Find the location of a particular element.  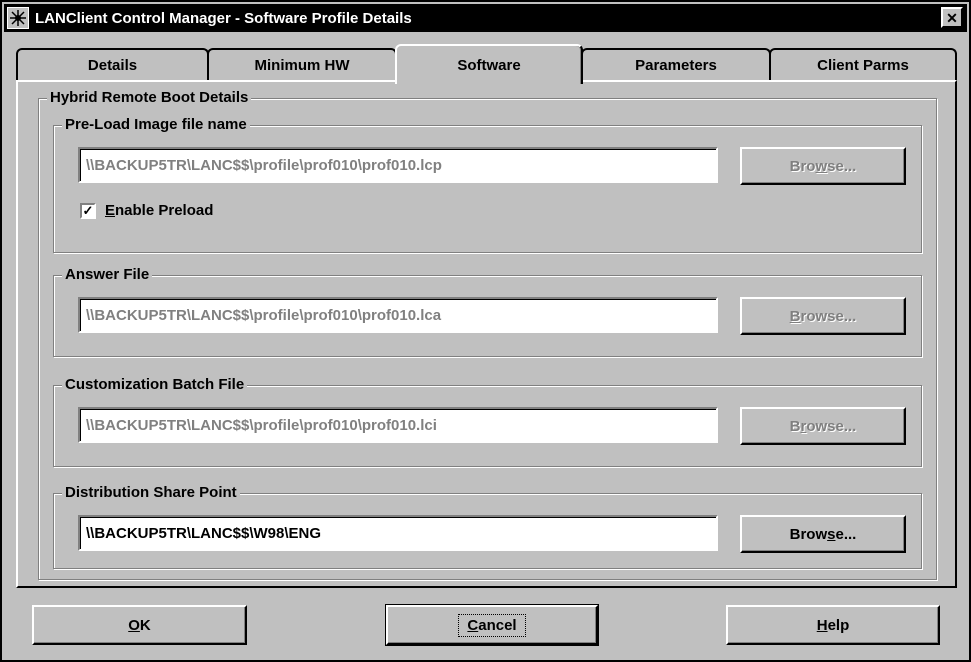

tab-details: Details is located at coordinates (112, 64).